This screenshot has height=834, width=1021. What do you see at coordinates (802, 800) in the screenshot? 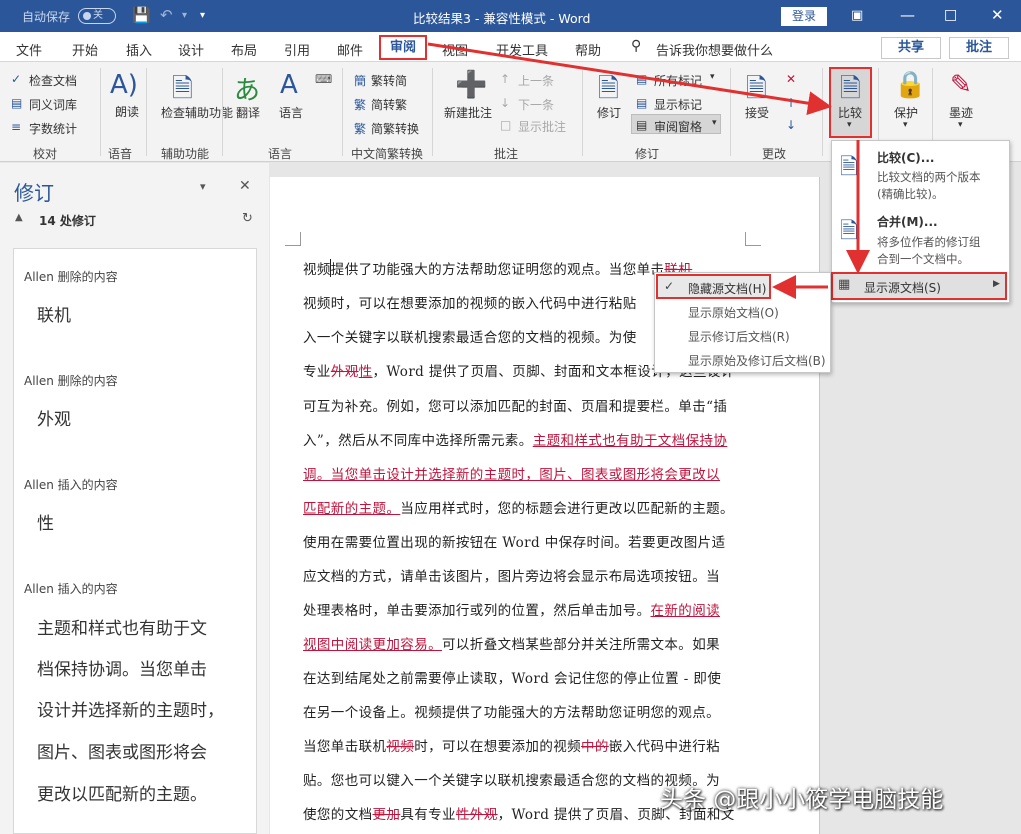
I see `watermark: 头条 @跟小小筱学电脑技能` at bounding box center [802, 800].